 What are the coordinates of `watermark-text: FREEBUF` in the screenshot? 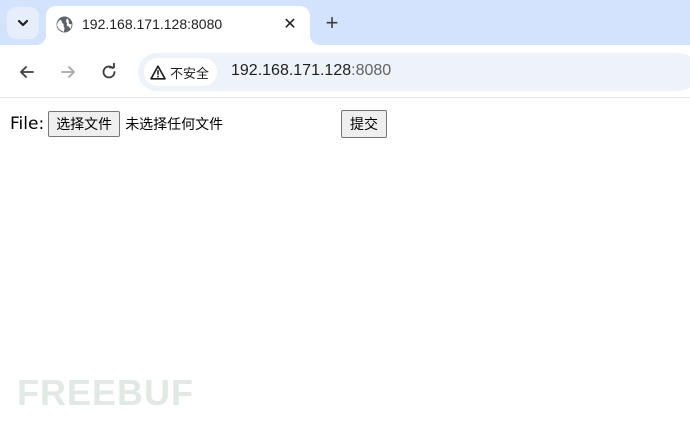 It's located at (105, 392).